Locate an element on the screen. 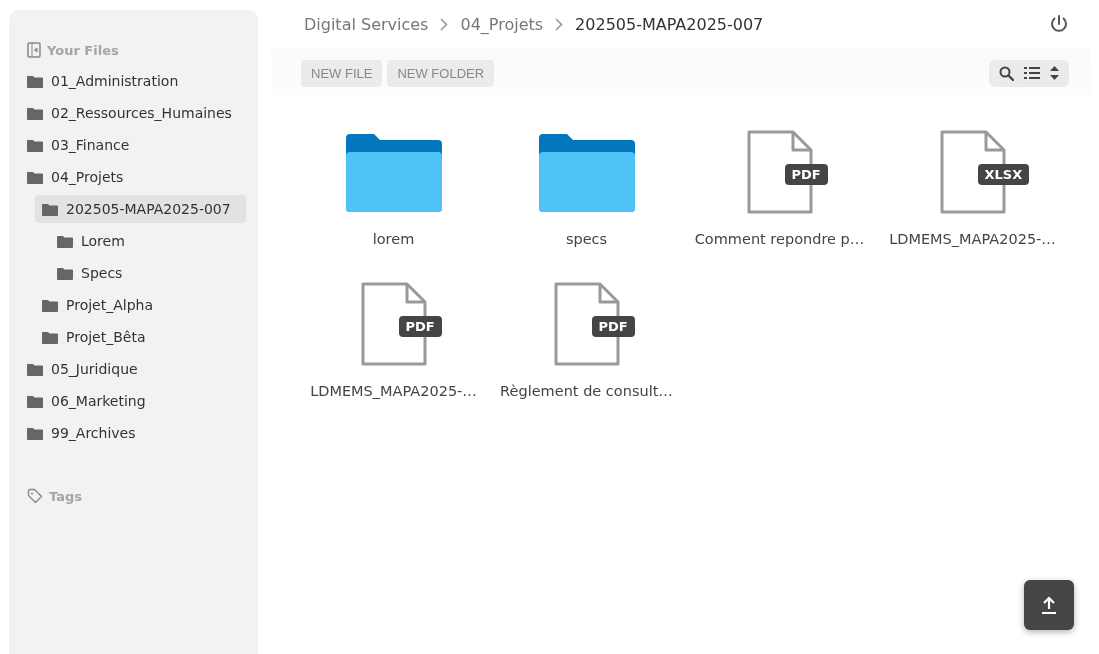 The image size is (1099, 654). breadcrumb-link: 202505-MAPA2025-007 is located at coordinates (669, 24).